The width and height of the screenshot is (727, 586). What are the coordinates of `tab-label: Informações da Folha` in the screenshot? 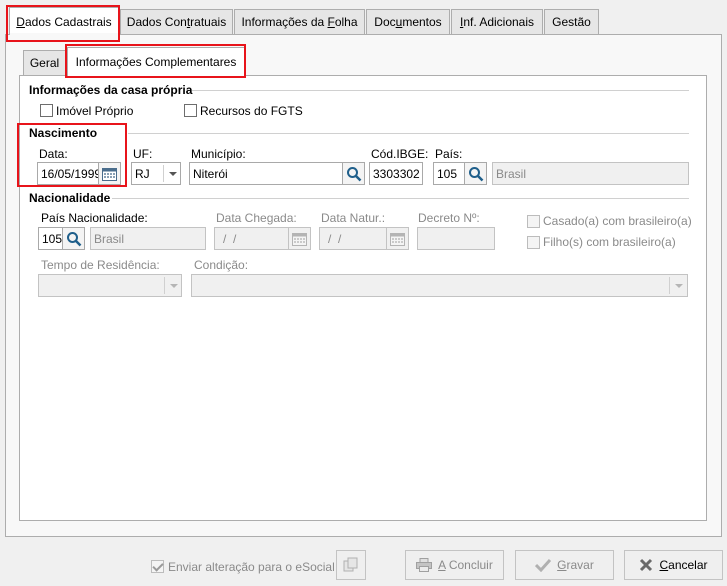 It's located at (299, 22).